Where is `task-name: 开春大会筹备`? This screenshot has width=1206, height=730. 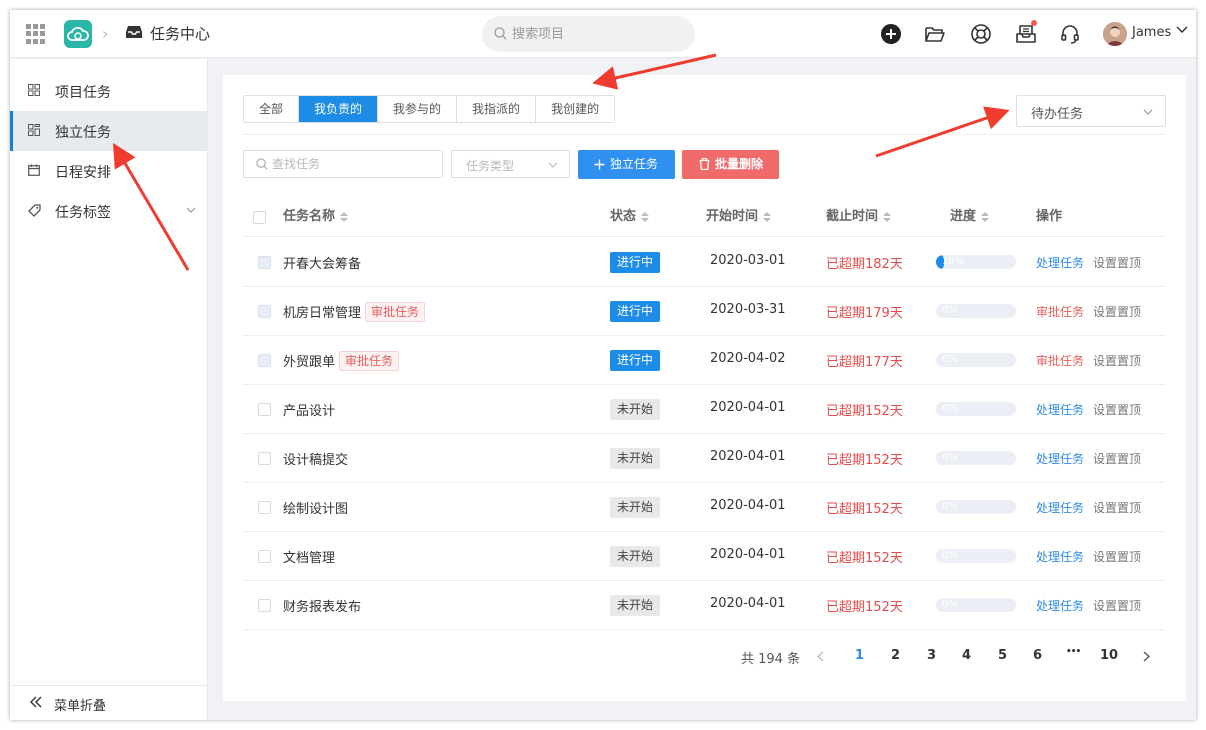 task-name: 开春大会筹备 is located at coordinates (322, 262).